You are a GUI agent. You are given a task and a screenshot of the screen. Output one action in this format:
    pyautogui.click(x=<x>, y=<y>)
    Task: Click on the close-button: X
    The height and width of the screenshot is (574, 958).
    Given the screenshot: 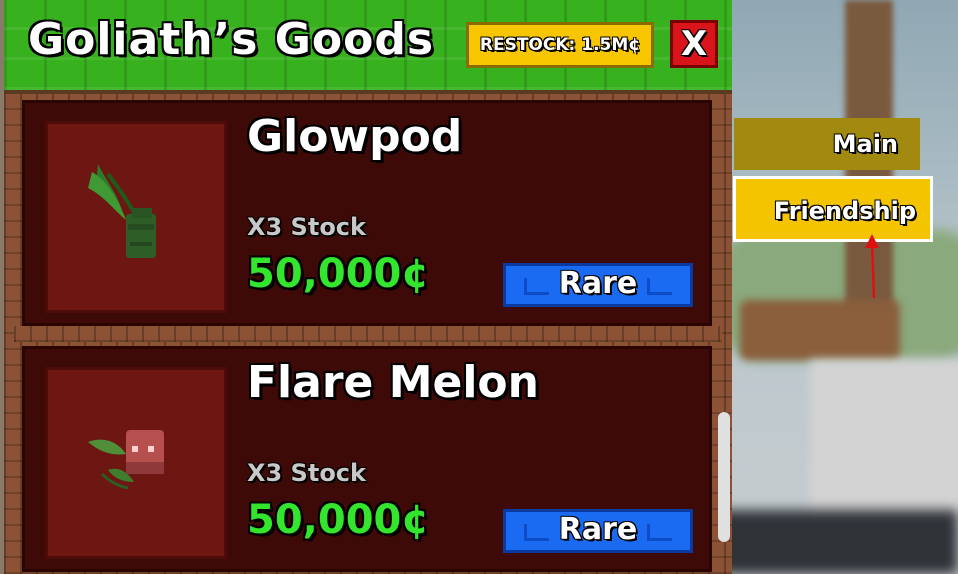 What is the action you would take?
    pyautogui.click(x=694, y=44)
    